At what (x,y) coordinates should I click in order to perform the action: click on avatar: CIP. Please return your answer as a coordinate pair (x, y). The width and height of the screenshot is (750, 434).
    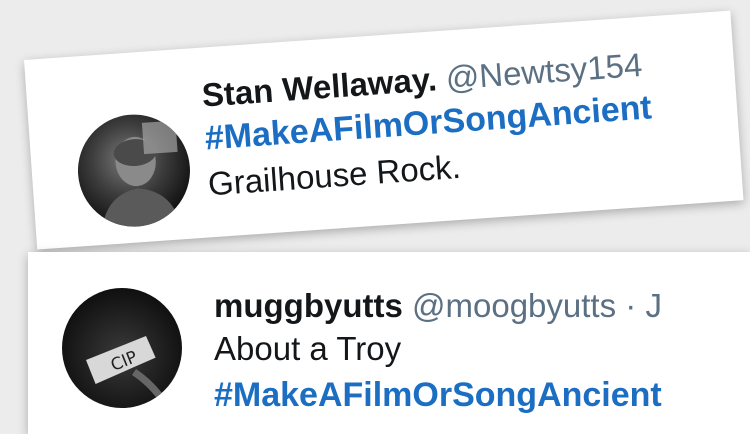
    Looking at the image, I should click on (122, 348).